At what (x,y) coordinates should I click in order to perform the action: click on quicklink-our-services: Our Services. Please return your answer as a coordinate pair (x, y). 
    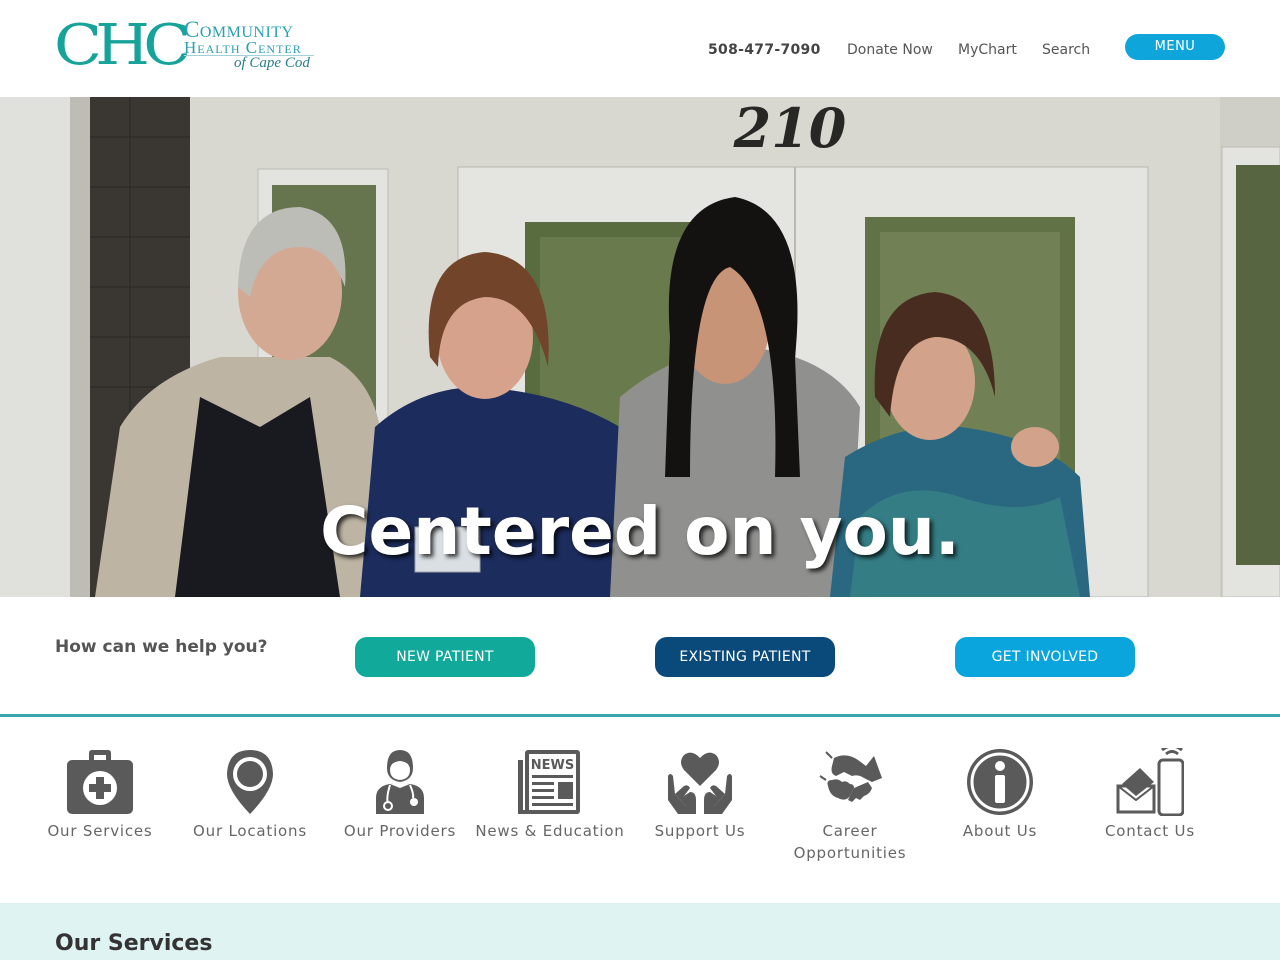
    Looking at the image, I should click on (100, 795).